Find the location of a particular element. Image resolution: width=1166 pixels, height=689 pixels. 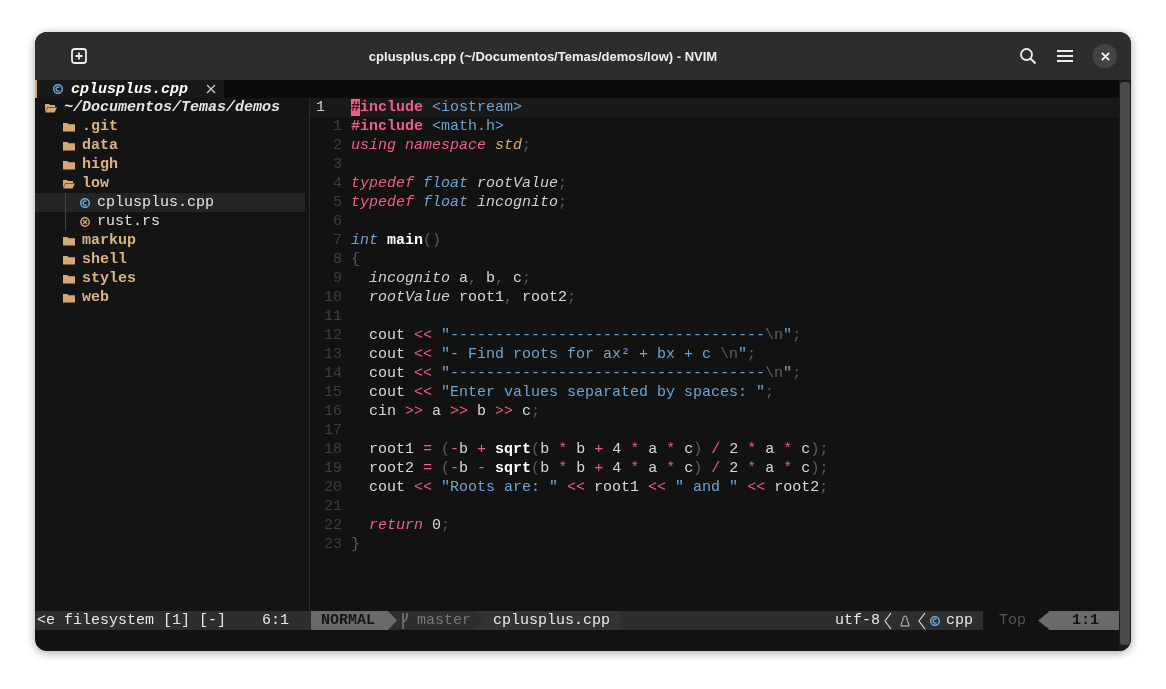

git-branch-icon is located at coordinates (405, 620).